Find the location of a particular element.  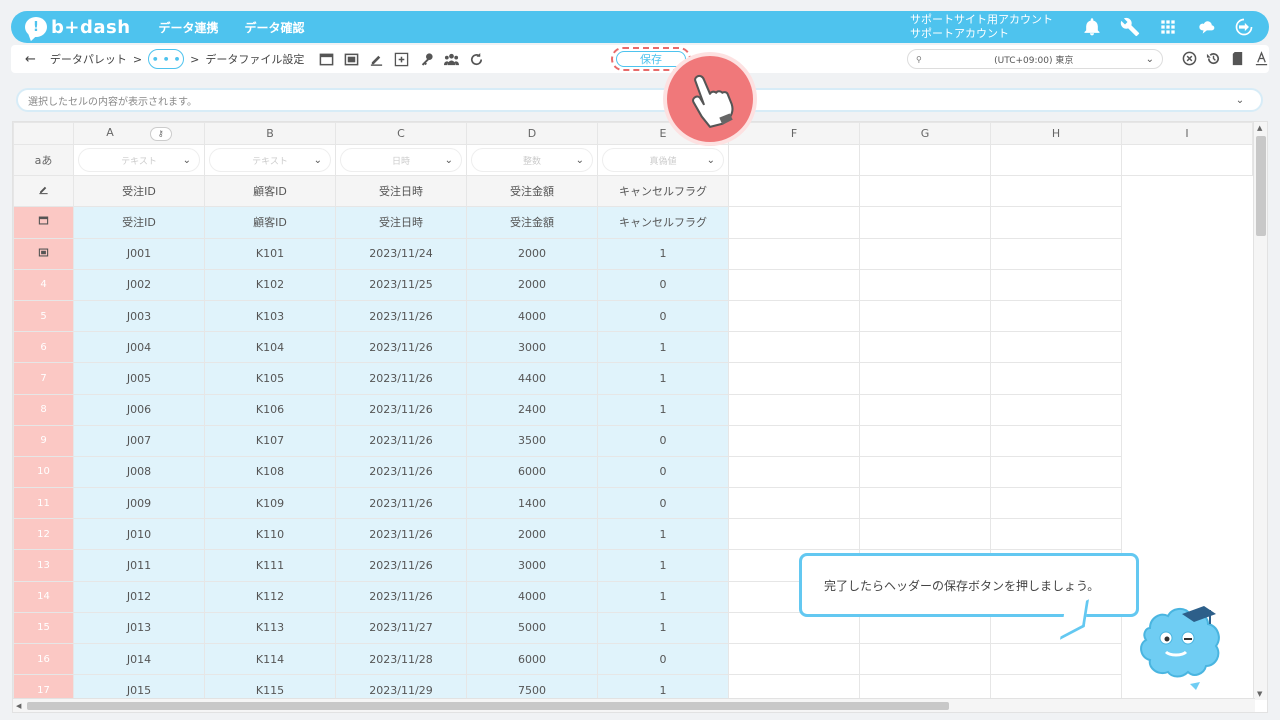

header-label-cell: 顧客ID is located at coordinates (270, 222).